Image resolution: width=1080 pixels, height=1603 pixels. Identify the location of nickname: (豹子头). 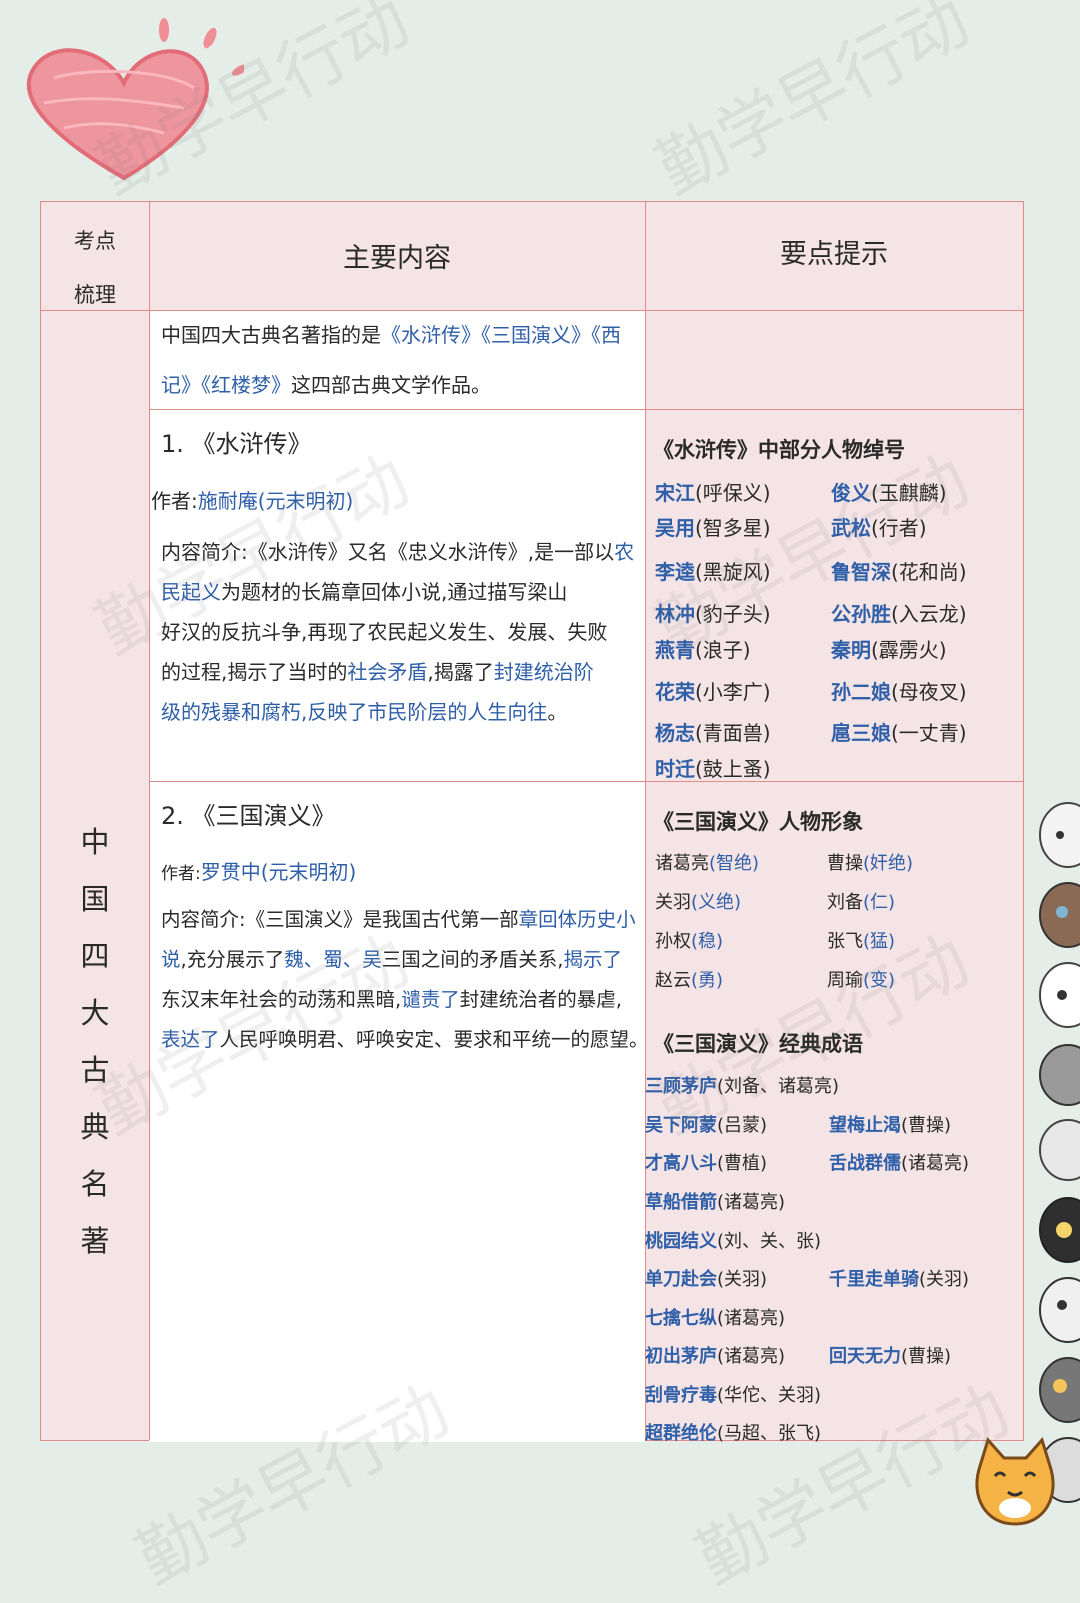
(733, 614).